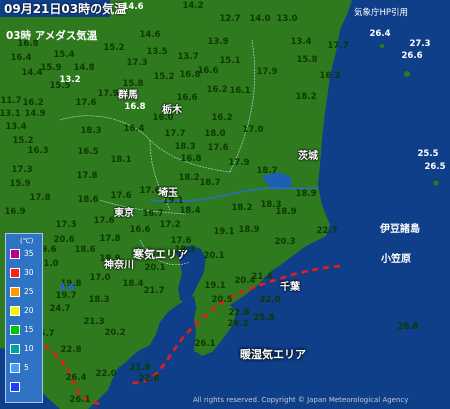  Describe the element at coordinates (133, 83) in the screenshot. I see `temperature-label: 15.8` at that location.